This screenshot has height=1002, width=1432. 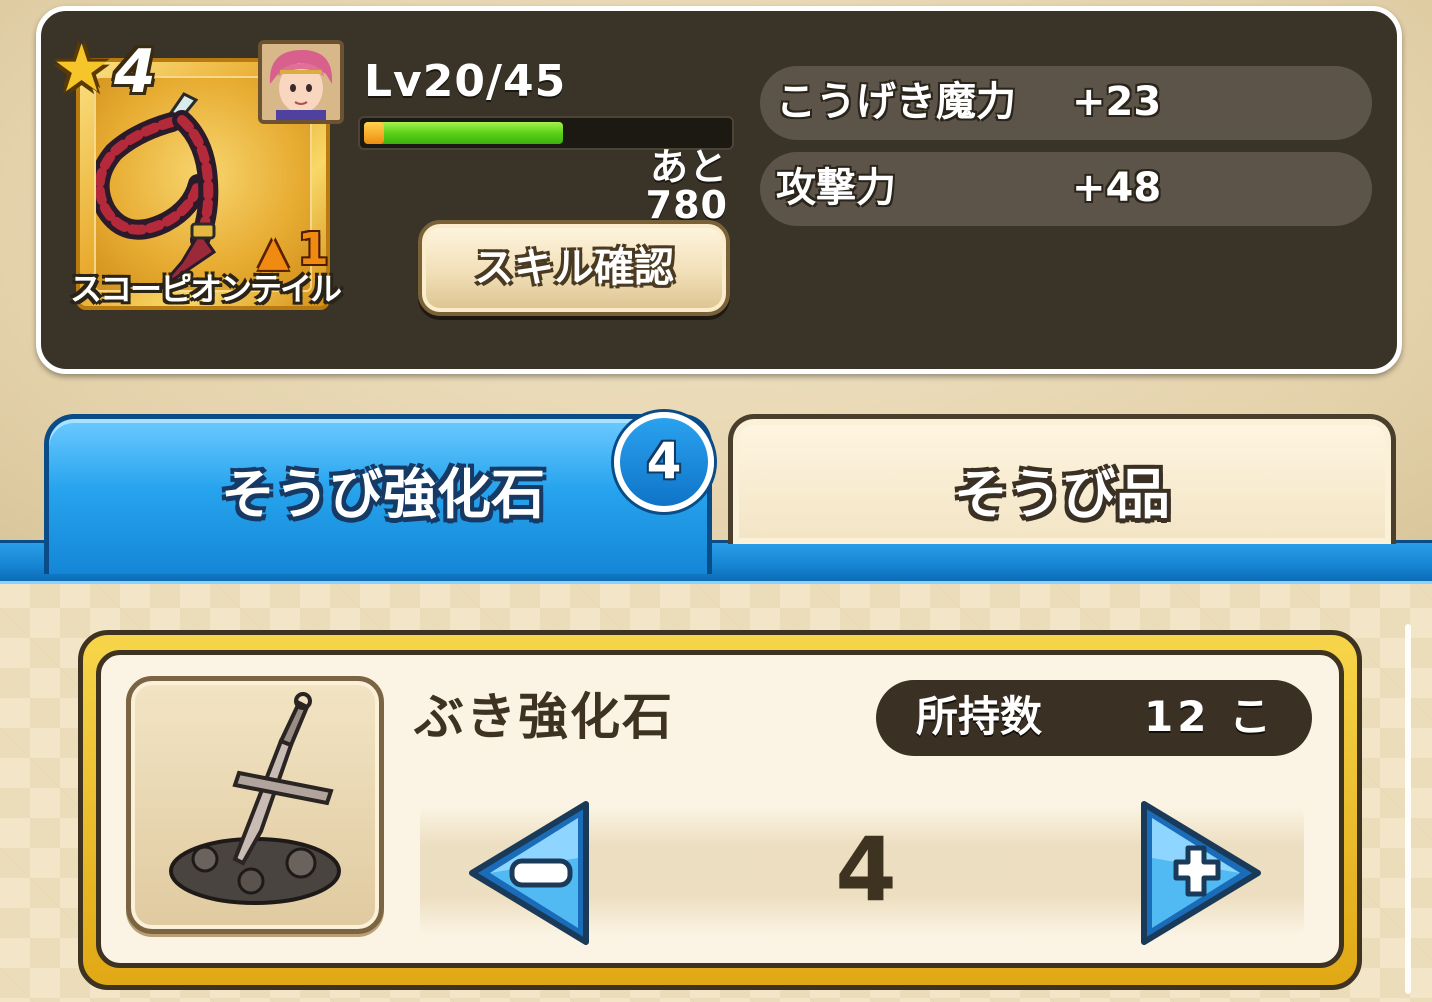 I want to click on stat-value: +48, so click(x=1117, y=188).